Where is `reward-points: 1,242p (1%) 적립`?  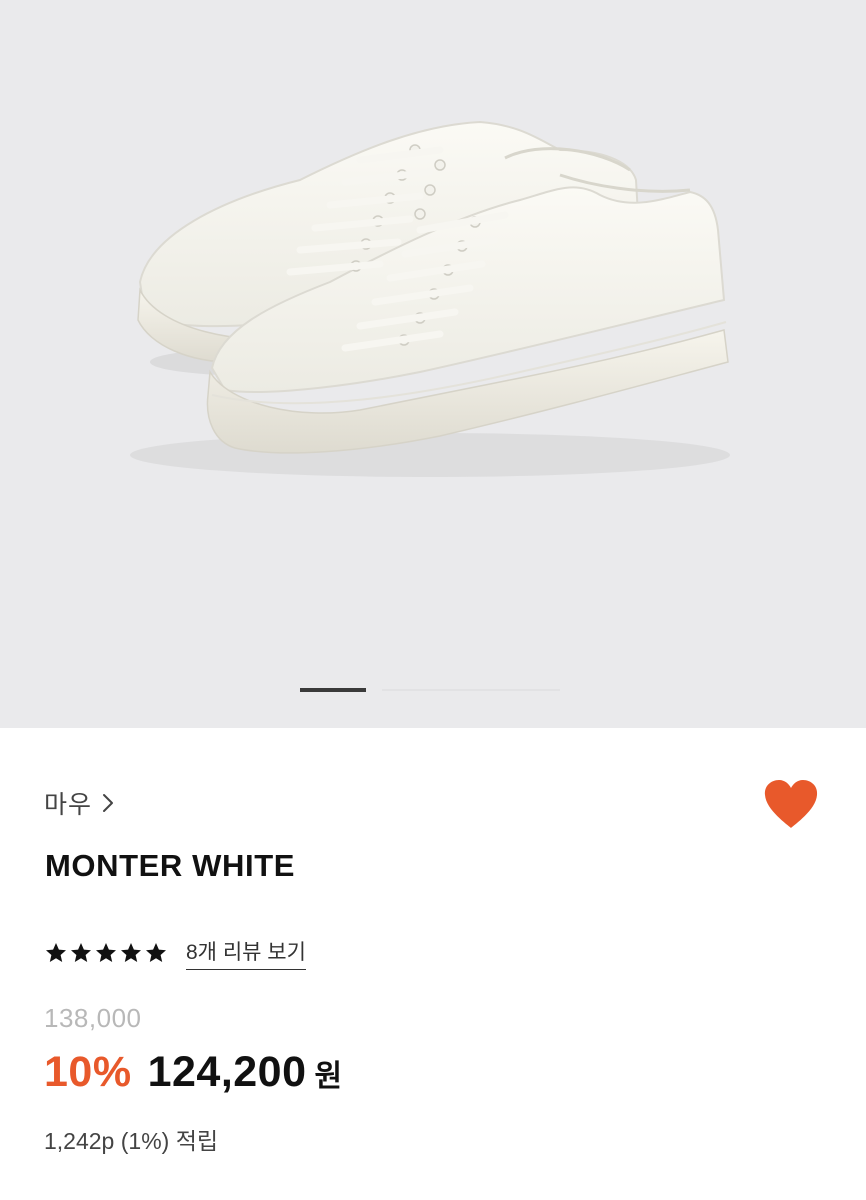
reward-points: 1,242p (1%) 적립 is located at coordinates (131, 1141).